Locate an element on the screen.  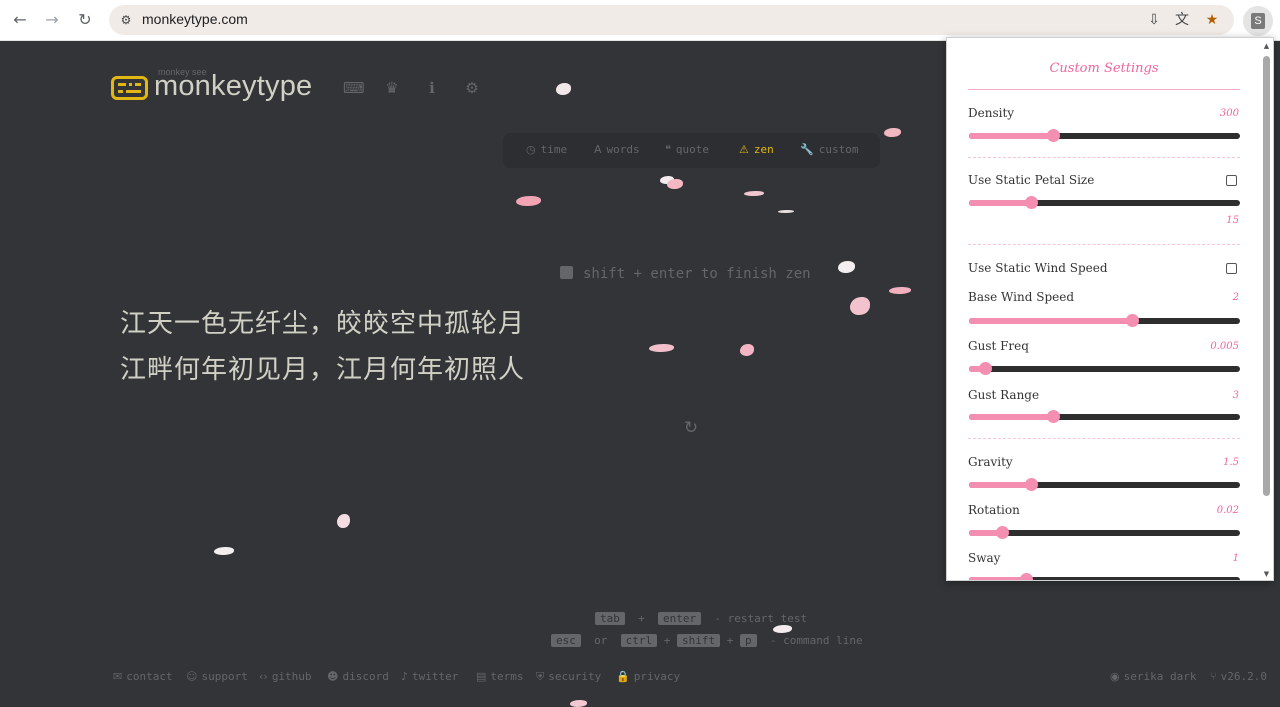
petal-size-value: 15 is located at coordinates (1232, 220).